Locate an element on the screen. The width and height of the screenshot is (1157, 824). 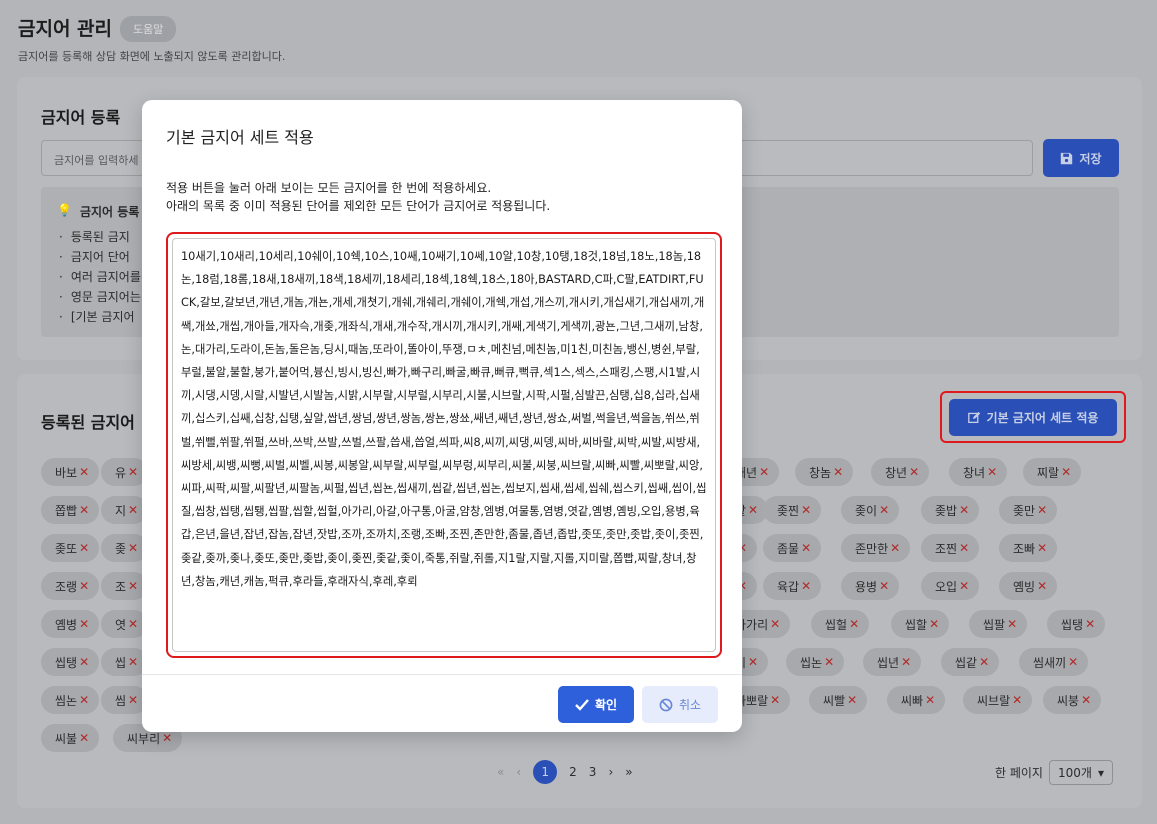
save-label: 저장 is located at coordinates (1090, 158).